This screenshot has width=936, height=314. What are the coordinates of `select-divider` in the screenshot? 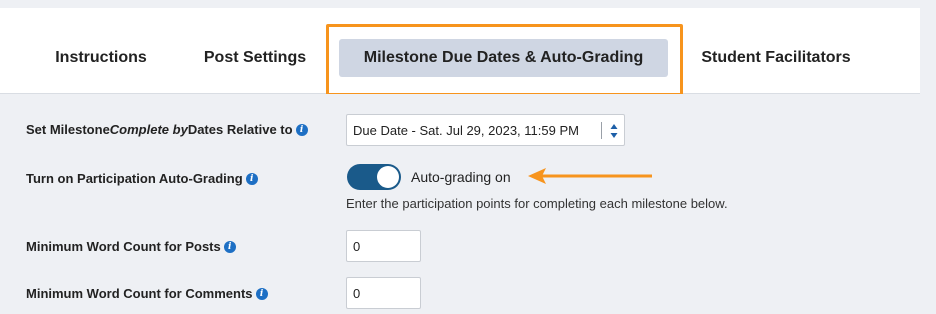 It's located at (601, 130).